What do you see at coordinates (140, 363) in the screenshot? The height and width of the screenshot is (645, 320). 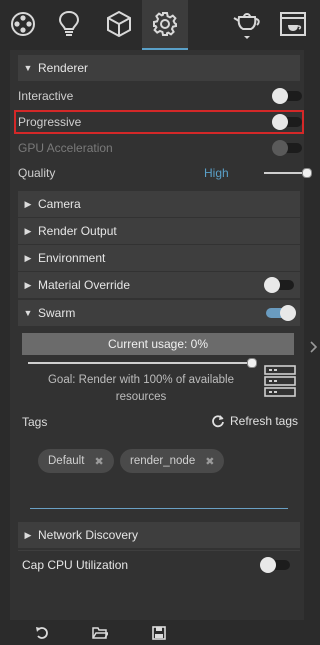 I see `swarm-usage-slider-track` at bounding box center [140, 363].